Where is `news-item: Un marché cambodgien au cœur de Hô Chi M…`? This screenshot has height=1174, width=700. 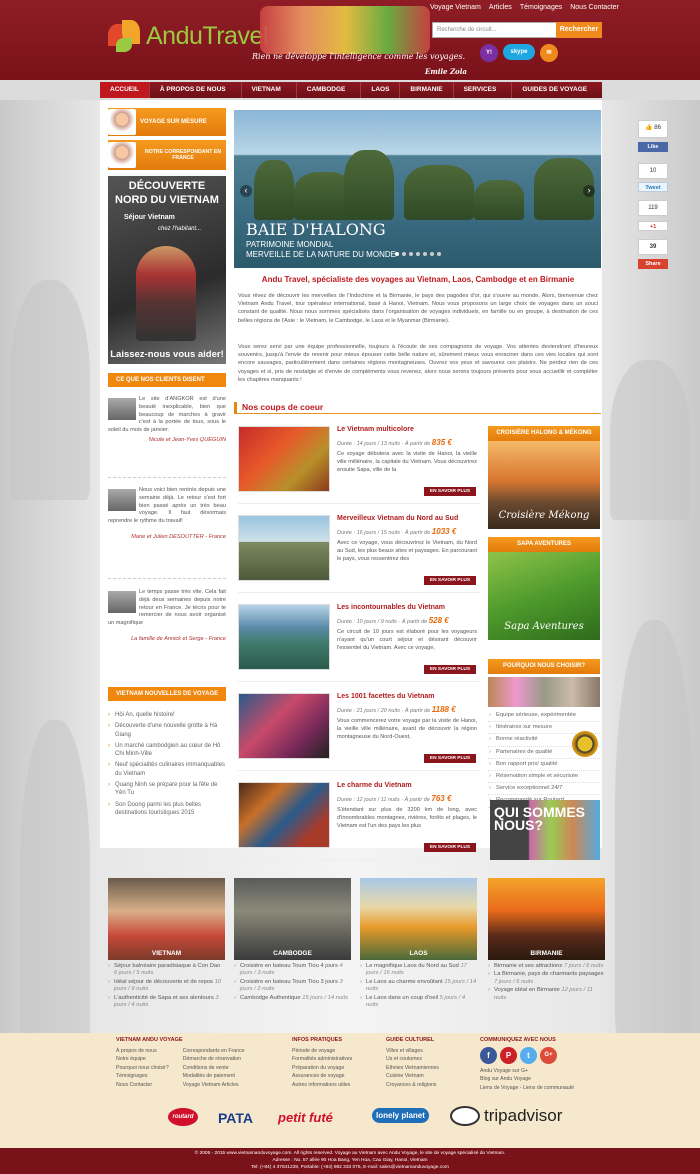 news-item: Un marché cambodgien au cœur de Hô Chi M… is located at coordinates (167, 750).